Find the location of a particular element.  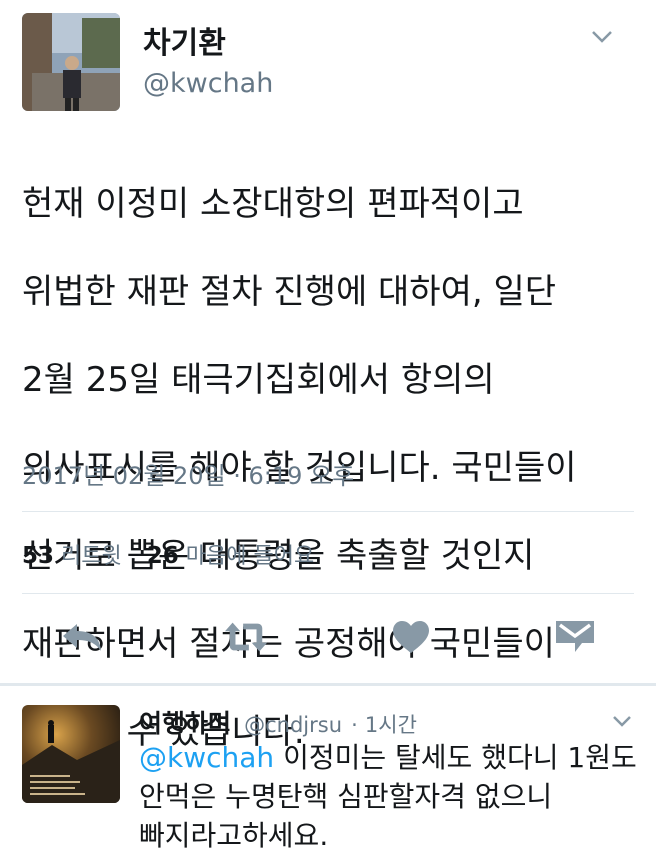

direct-message-icon is located at coordinates (575, 636).